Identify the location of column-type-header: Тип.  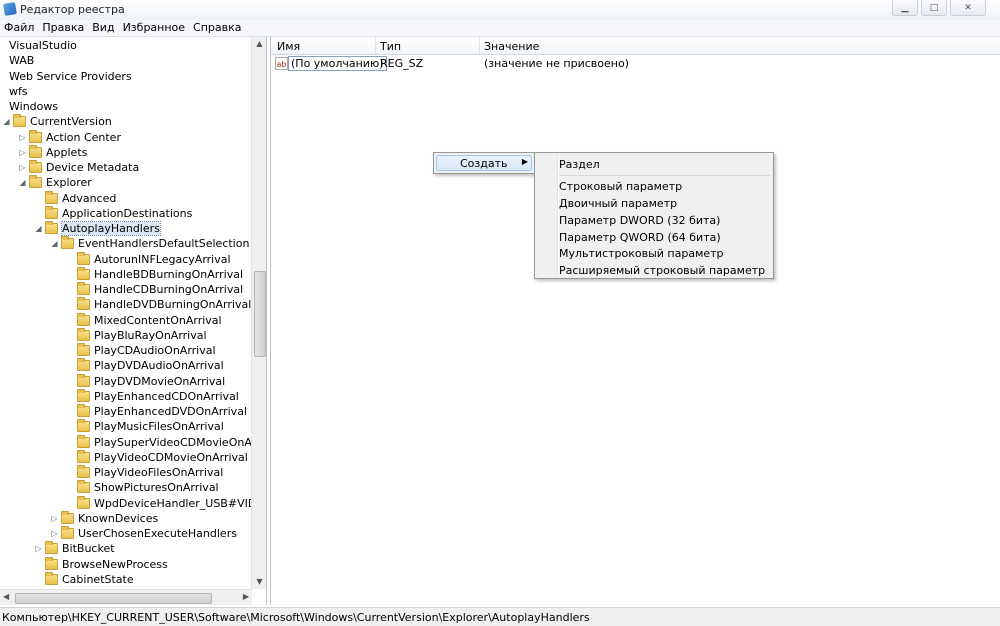
(390, 46).